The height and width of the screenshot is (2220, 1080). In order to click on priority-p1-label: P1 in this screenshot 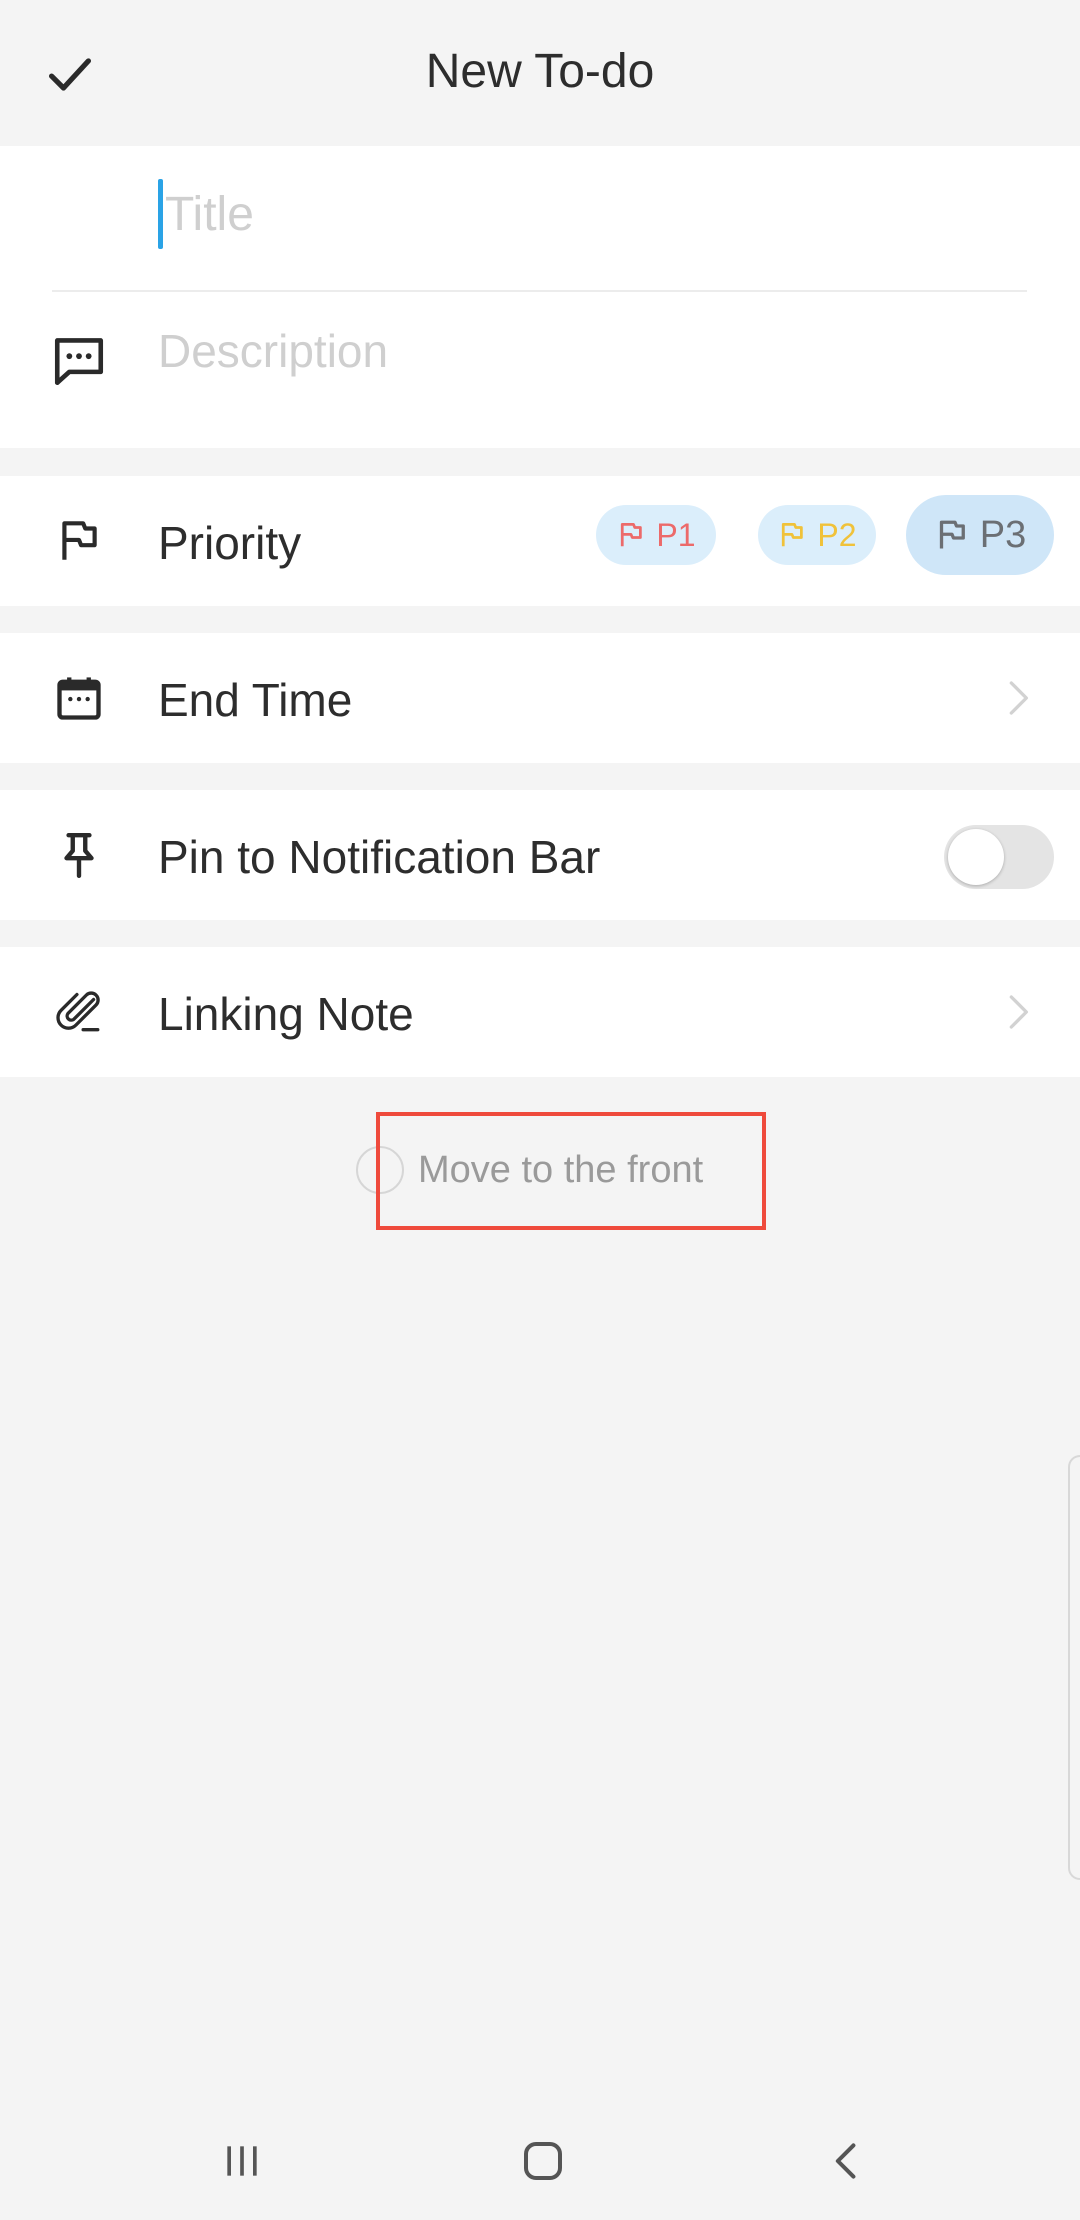, I will do `click(676, 534)`.